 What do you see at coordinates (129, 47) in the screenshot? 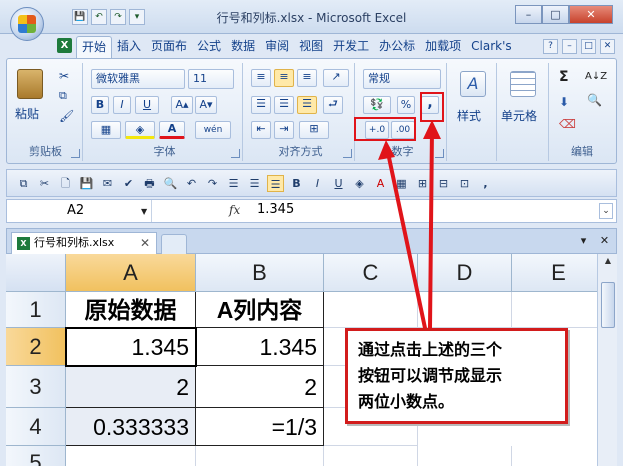
I see `tab-insert: 插入` at bounding box center [129, 47].